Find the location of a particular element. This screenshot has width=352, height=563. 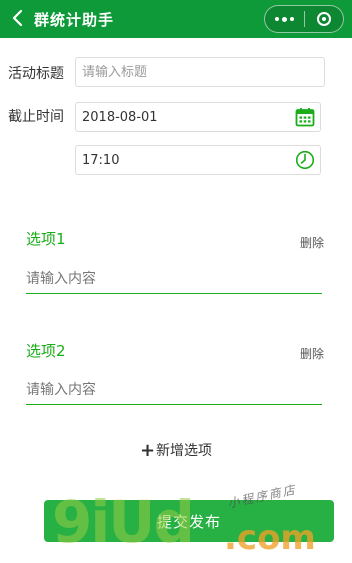

option-2-input is located at coordinates (174, 390).